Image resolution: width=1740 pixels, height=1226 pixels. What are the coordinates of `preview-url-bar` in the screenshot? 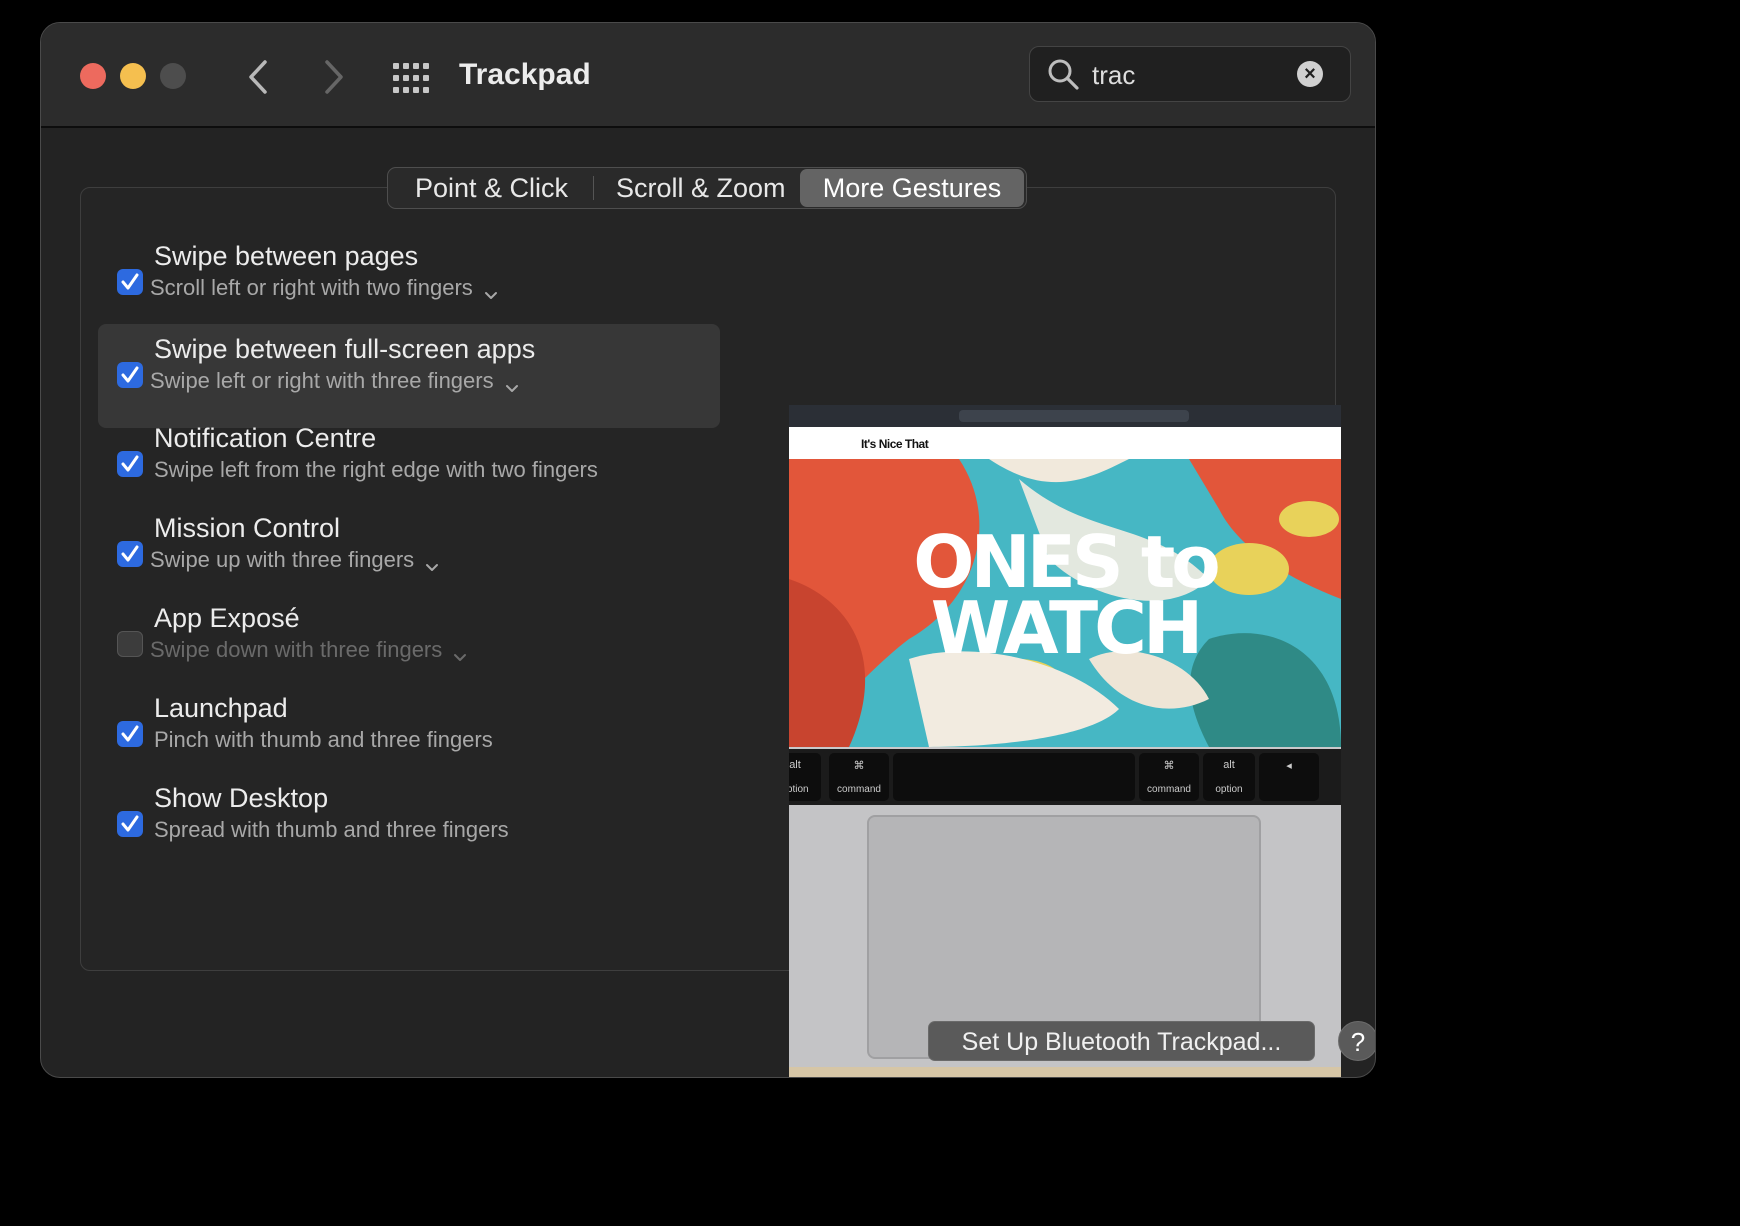 It's located at (1074, 416).